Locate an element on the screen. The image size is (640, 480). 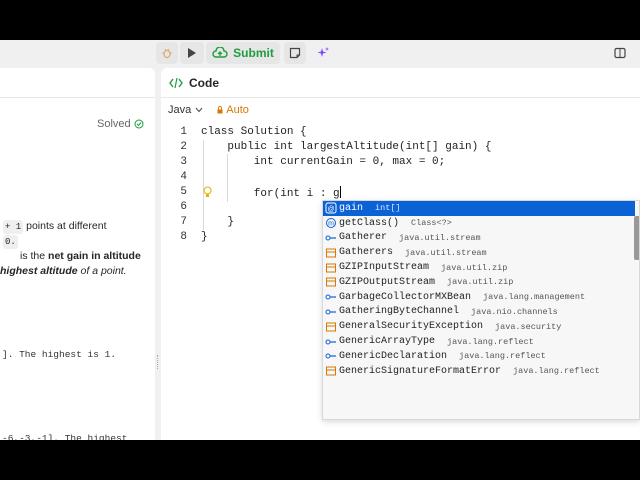
note-icon is located at coordinates (295, 53).